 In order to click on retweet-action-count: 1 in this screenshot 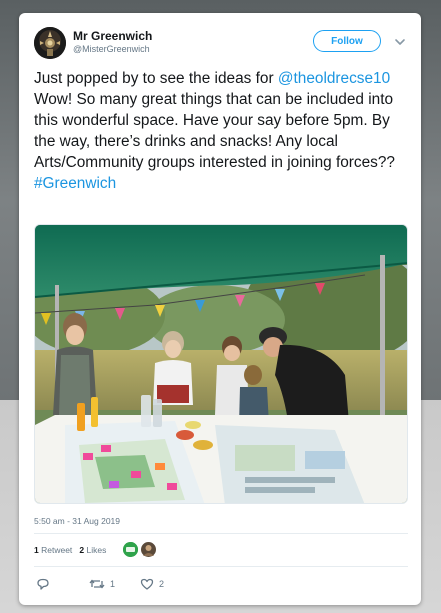, I will do `click(113, 584)`.